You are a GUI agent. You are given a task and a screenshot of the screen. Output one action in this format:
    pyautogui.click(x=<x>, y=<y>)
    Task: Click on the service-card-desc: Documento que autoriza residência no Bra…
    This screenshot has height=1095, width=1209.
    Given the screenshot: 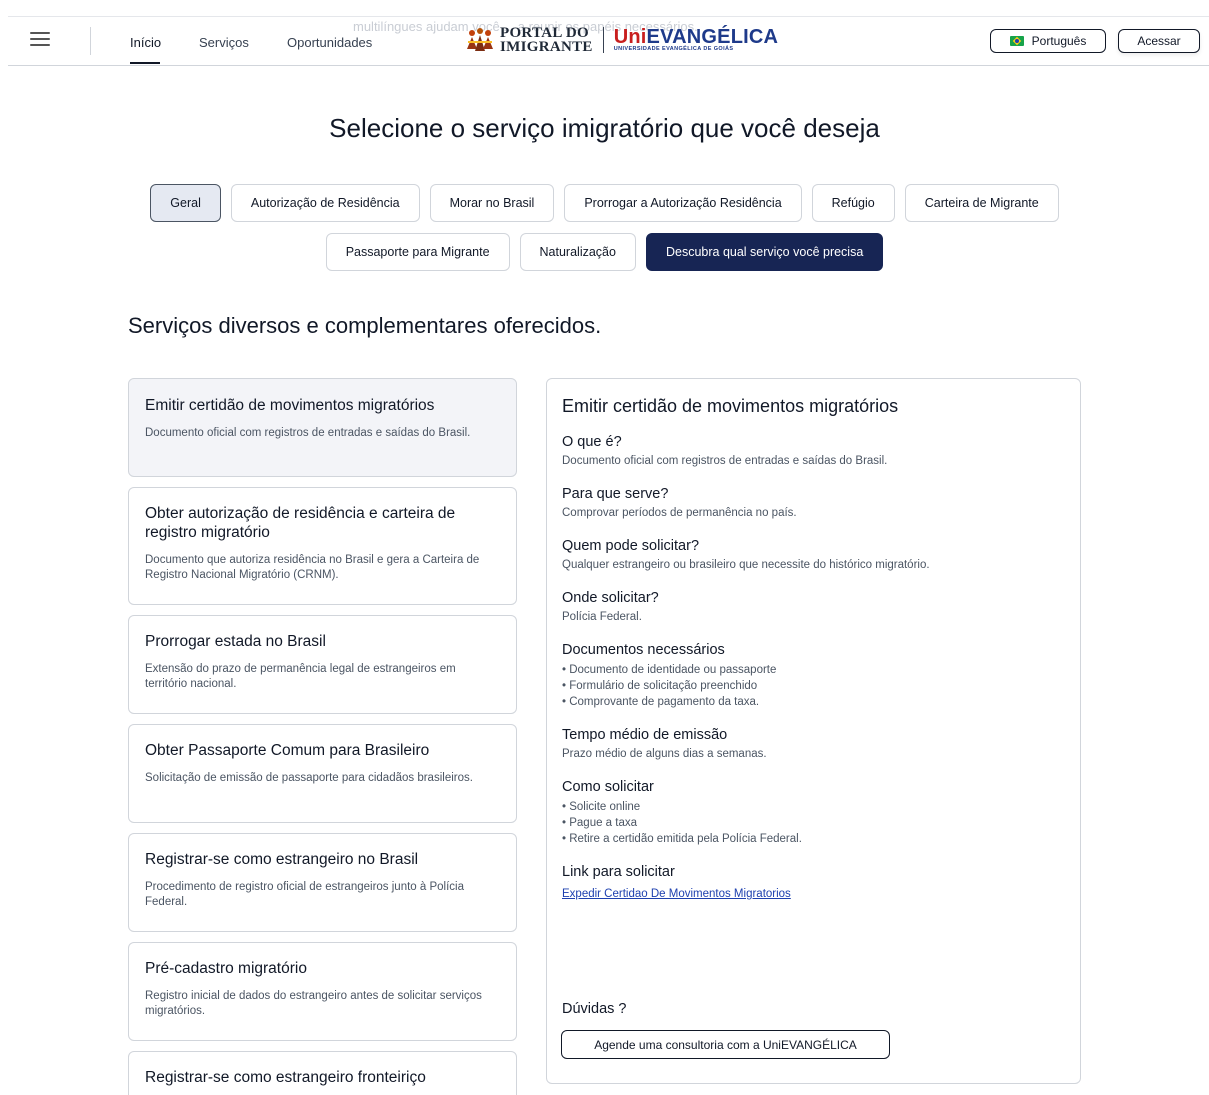 What is the action you would take?
    pyautogui.click(x=312, y=567)
    